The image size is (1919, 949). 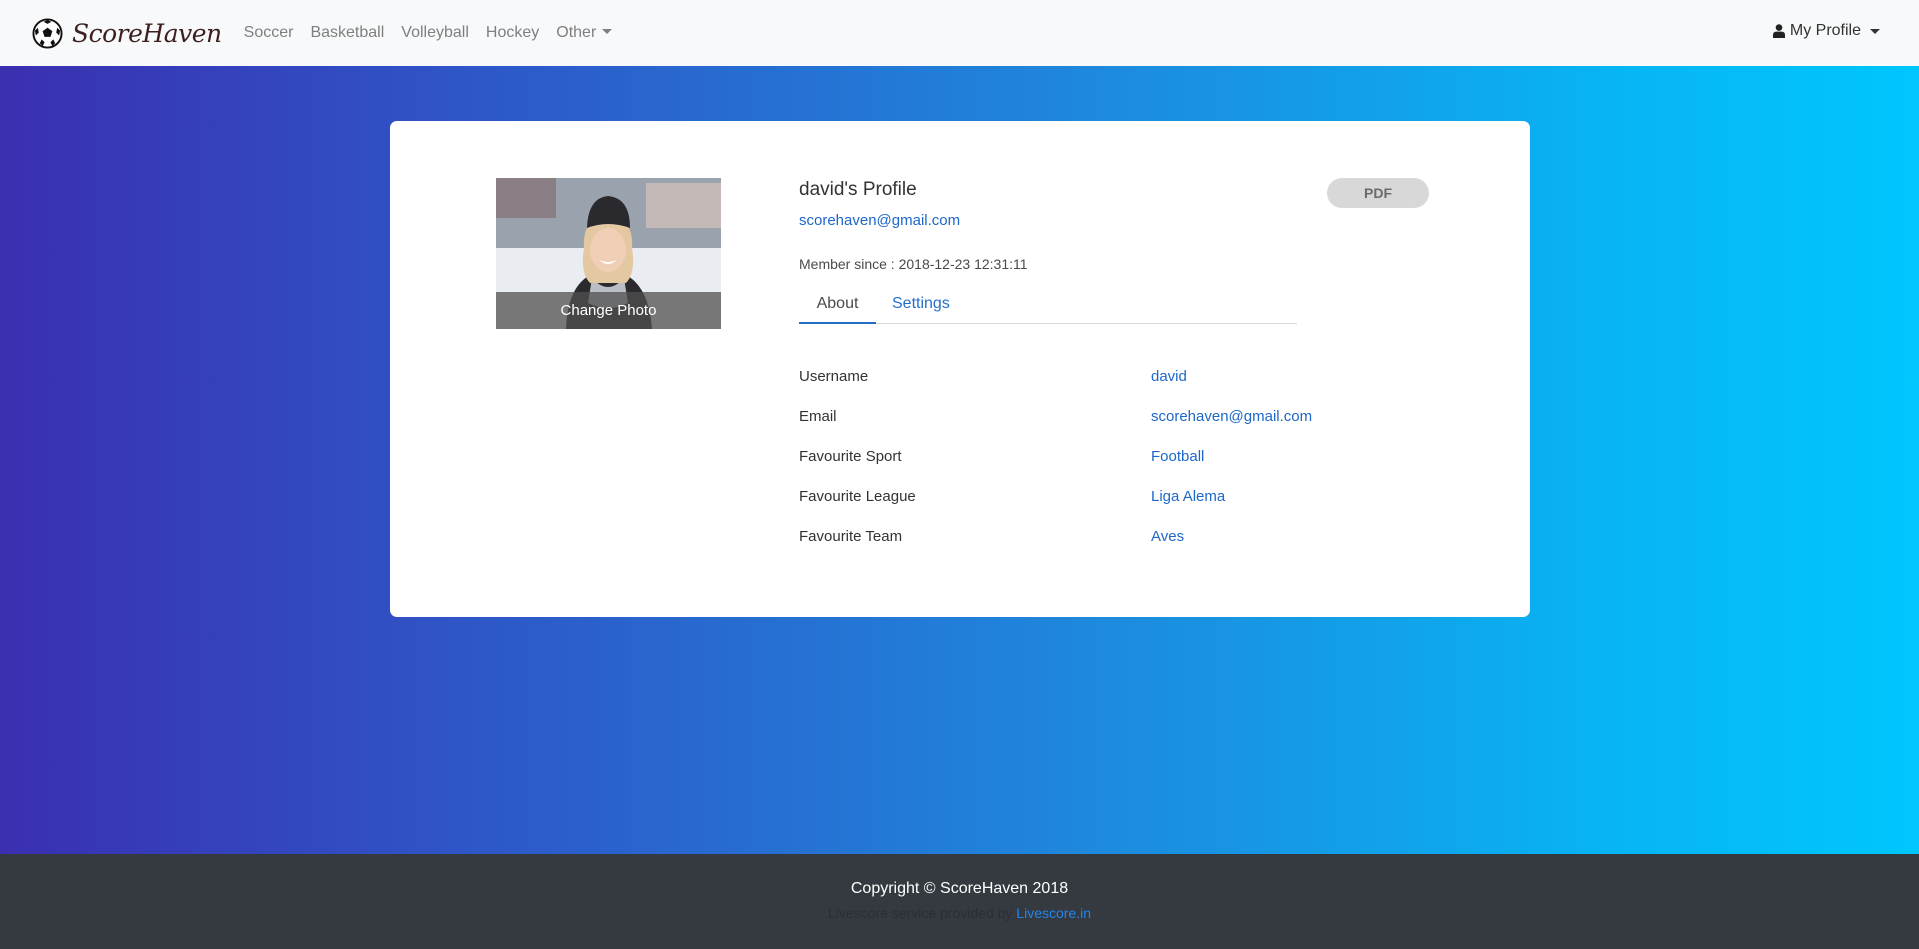 What do you see at coordinates (818, 416) in the screenshot?
I see `email-label: Email` at bounding box center [818, 416].